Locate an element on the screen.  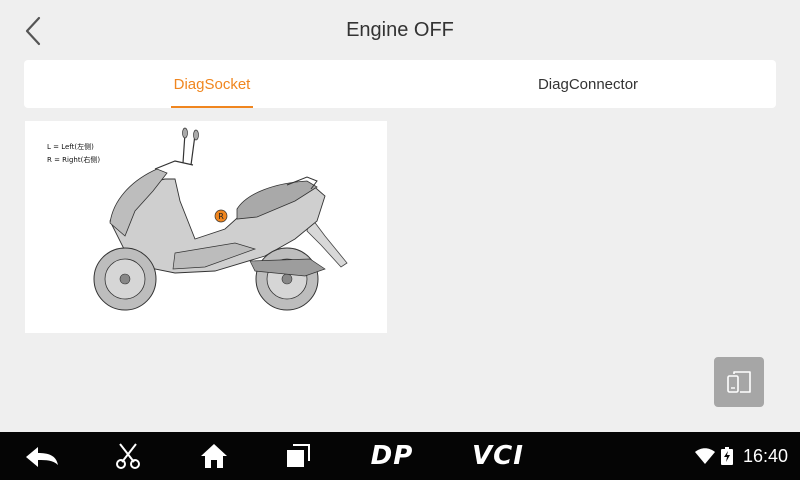
vci-label: VCI is located at coordinates (498, 456).